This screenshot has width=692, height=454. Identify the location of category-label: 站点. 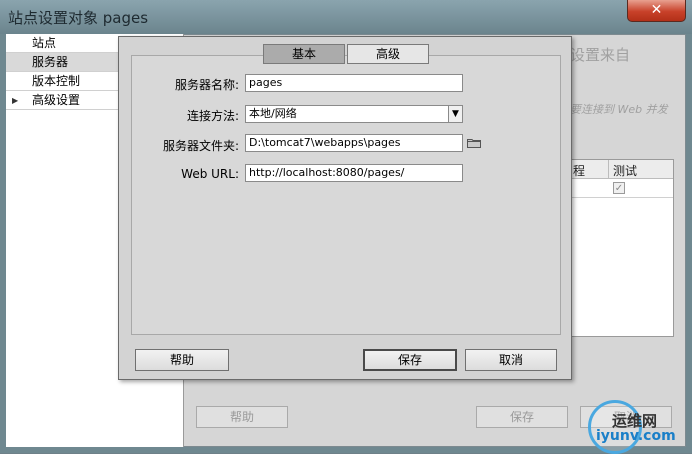
(44, 43).